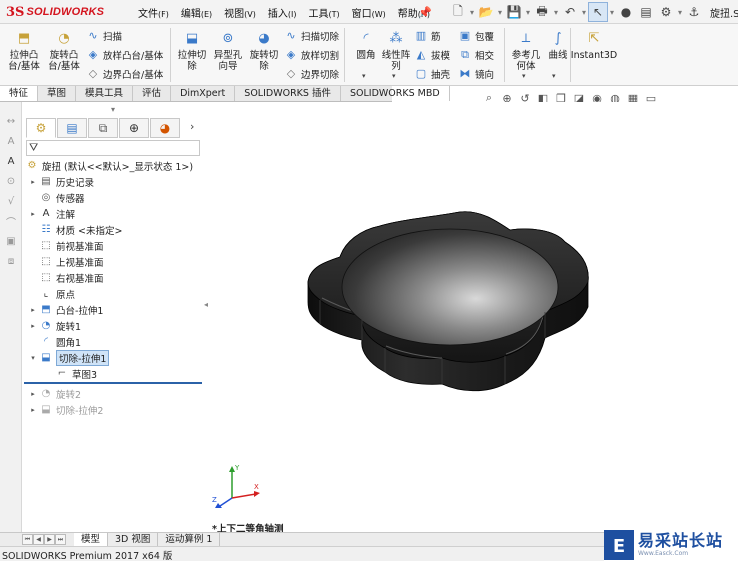 This screenshot has width=738, height=561. I want to click on file-properties-icon: ▤, so click(646, 12).